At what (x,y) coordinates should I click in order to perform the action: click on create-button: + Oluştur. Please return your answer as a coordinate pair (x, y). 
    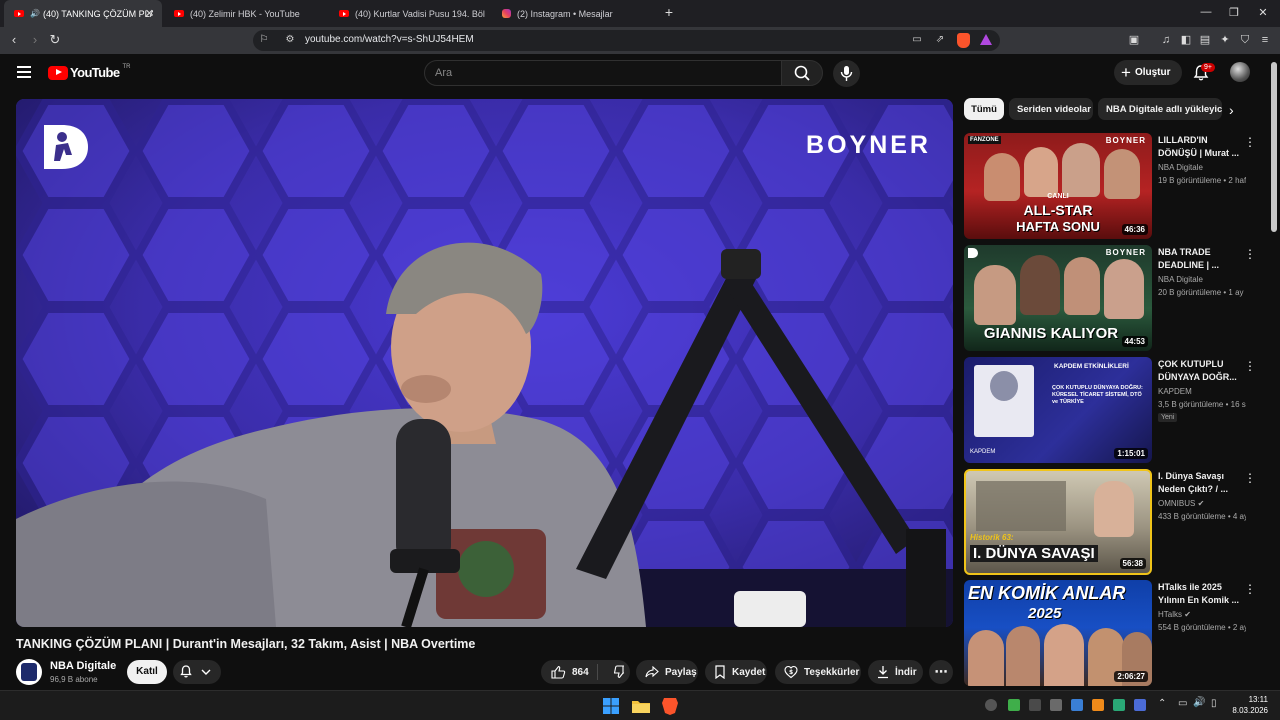
    Looking at the image, I should click on (1148, 72).